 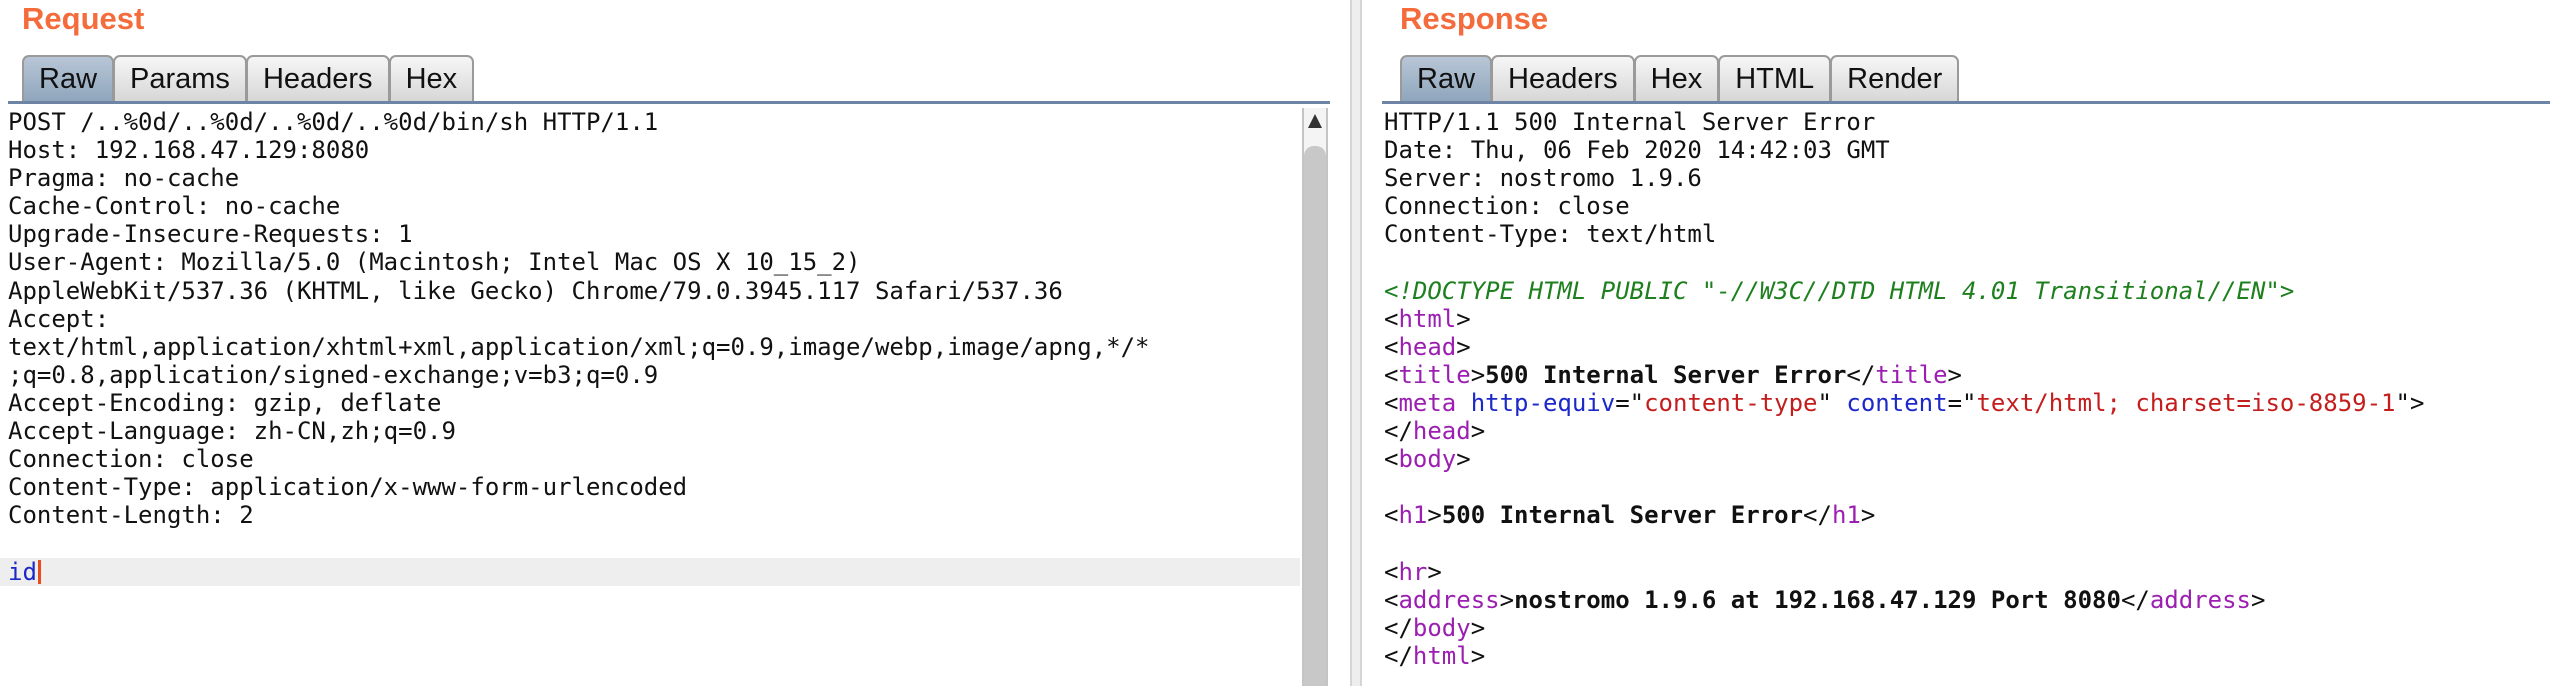 I want to click on request-line: Accept-Language: zh-CN,zh;q=0.9, so click(x=232, y=431).